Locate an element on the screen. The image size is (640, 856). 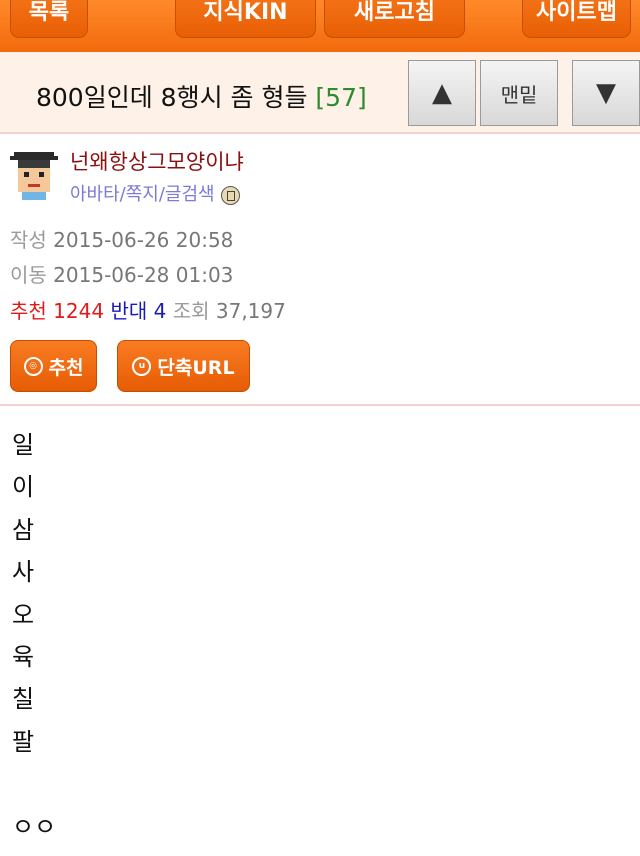
moved-value: 2015-06-28 01:03 is located at coordinates (143, 275).